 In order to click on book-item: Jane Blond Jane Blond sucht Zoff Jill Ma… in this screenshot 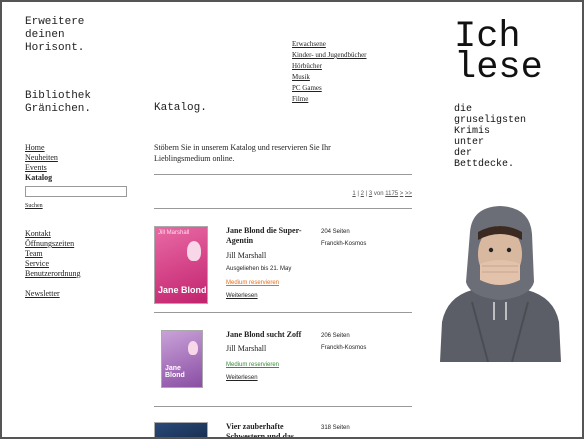, I will do `click(283, 370)`.